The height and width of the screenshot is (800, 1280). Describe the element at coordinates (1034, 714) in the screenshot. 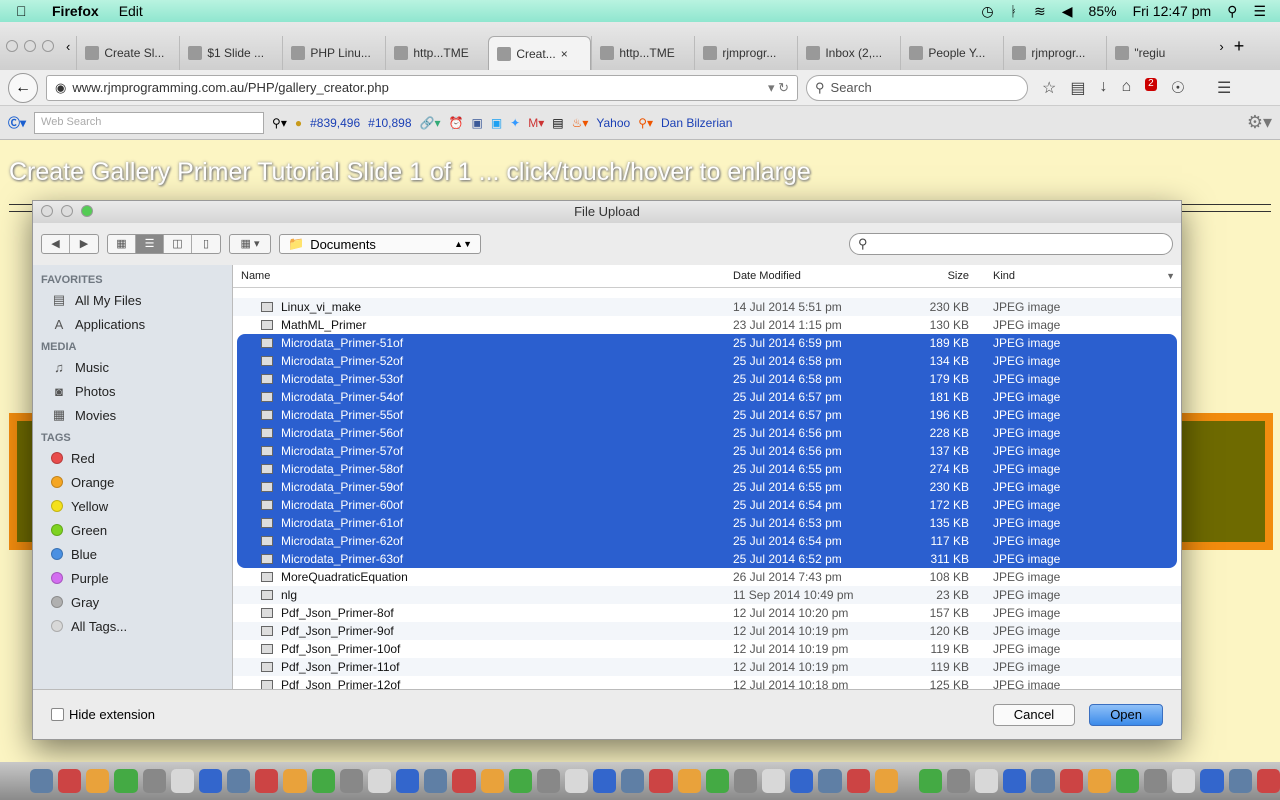

I see `cancel-button: Cancel` at that location.